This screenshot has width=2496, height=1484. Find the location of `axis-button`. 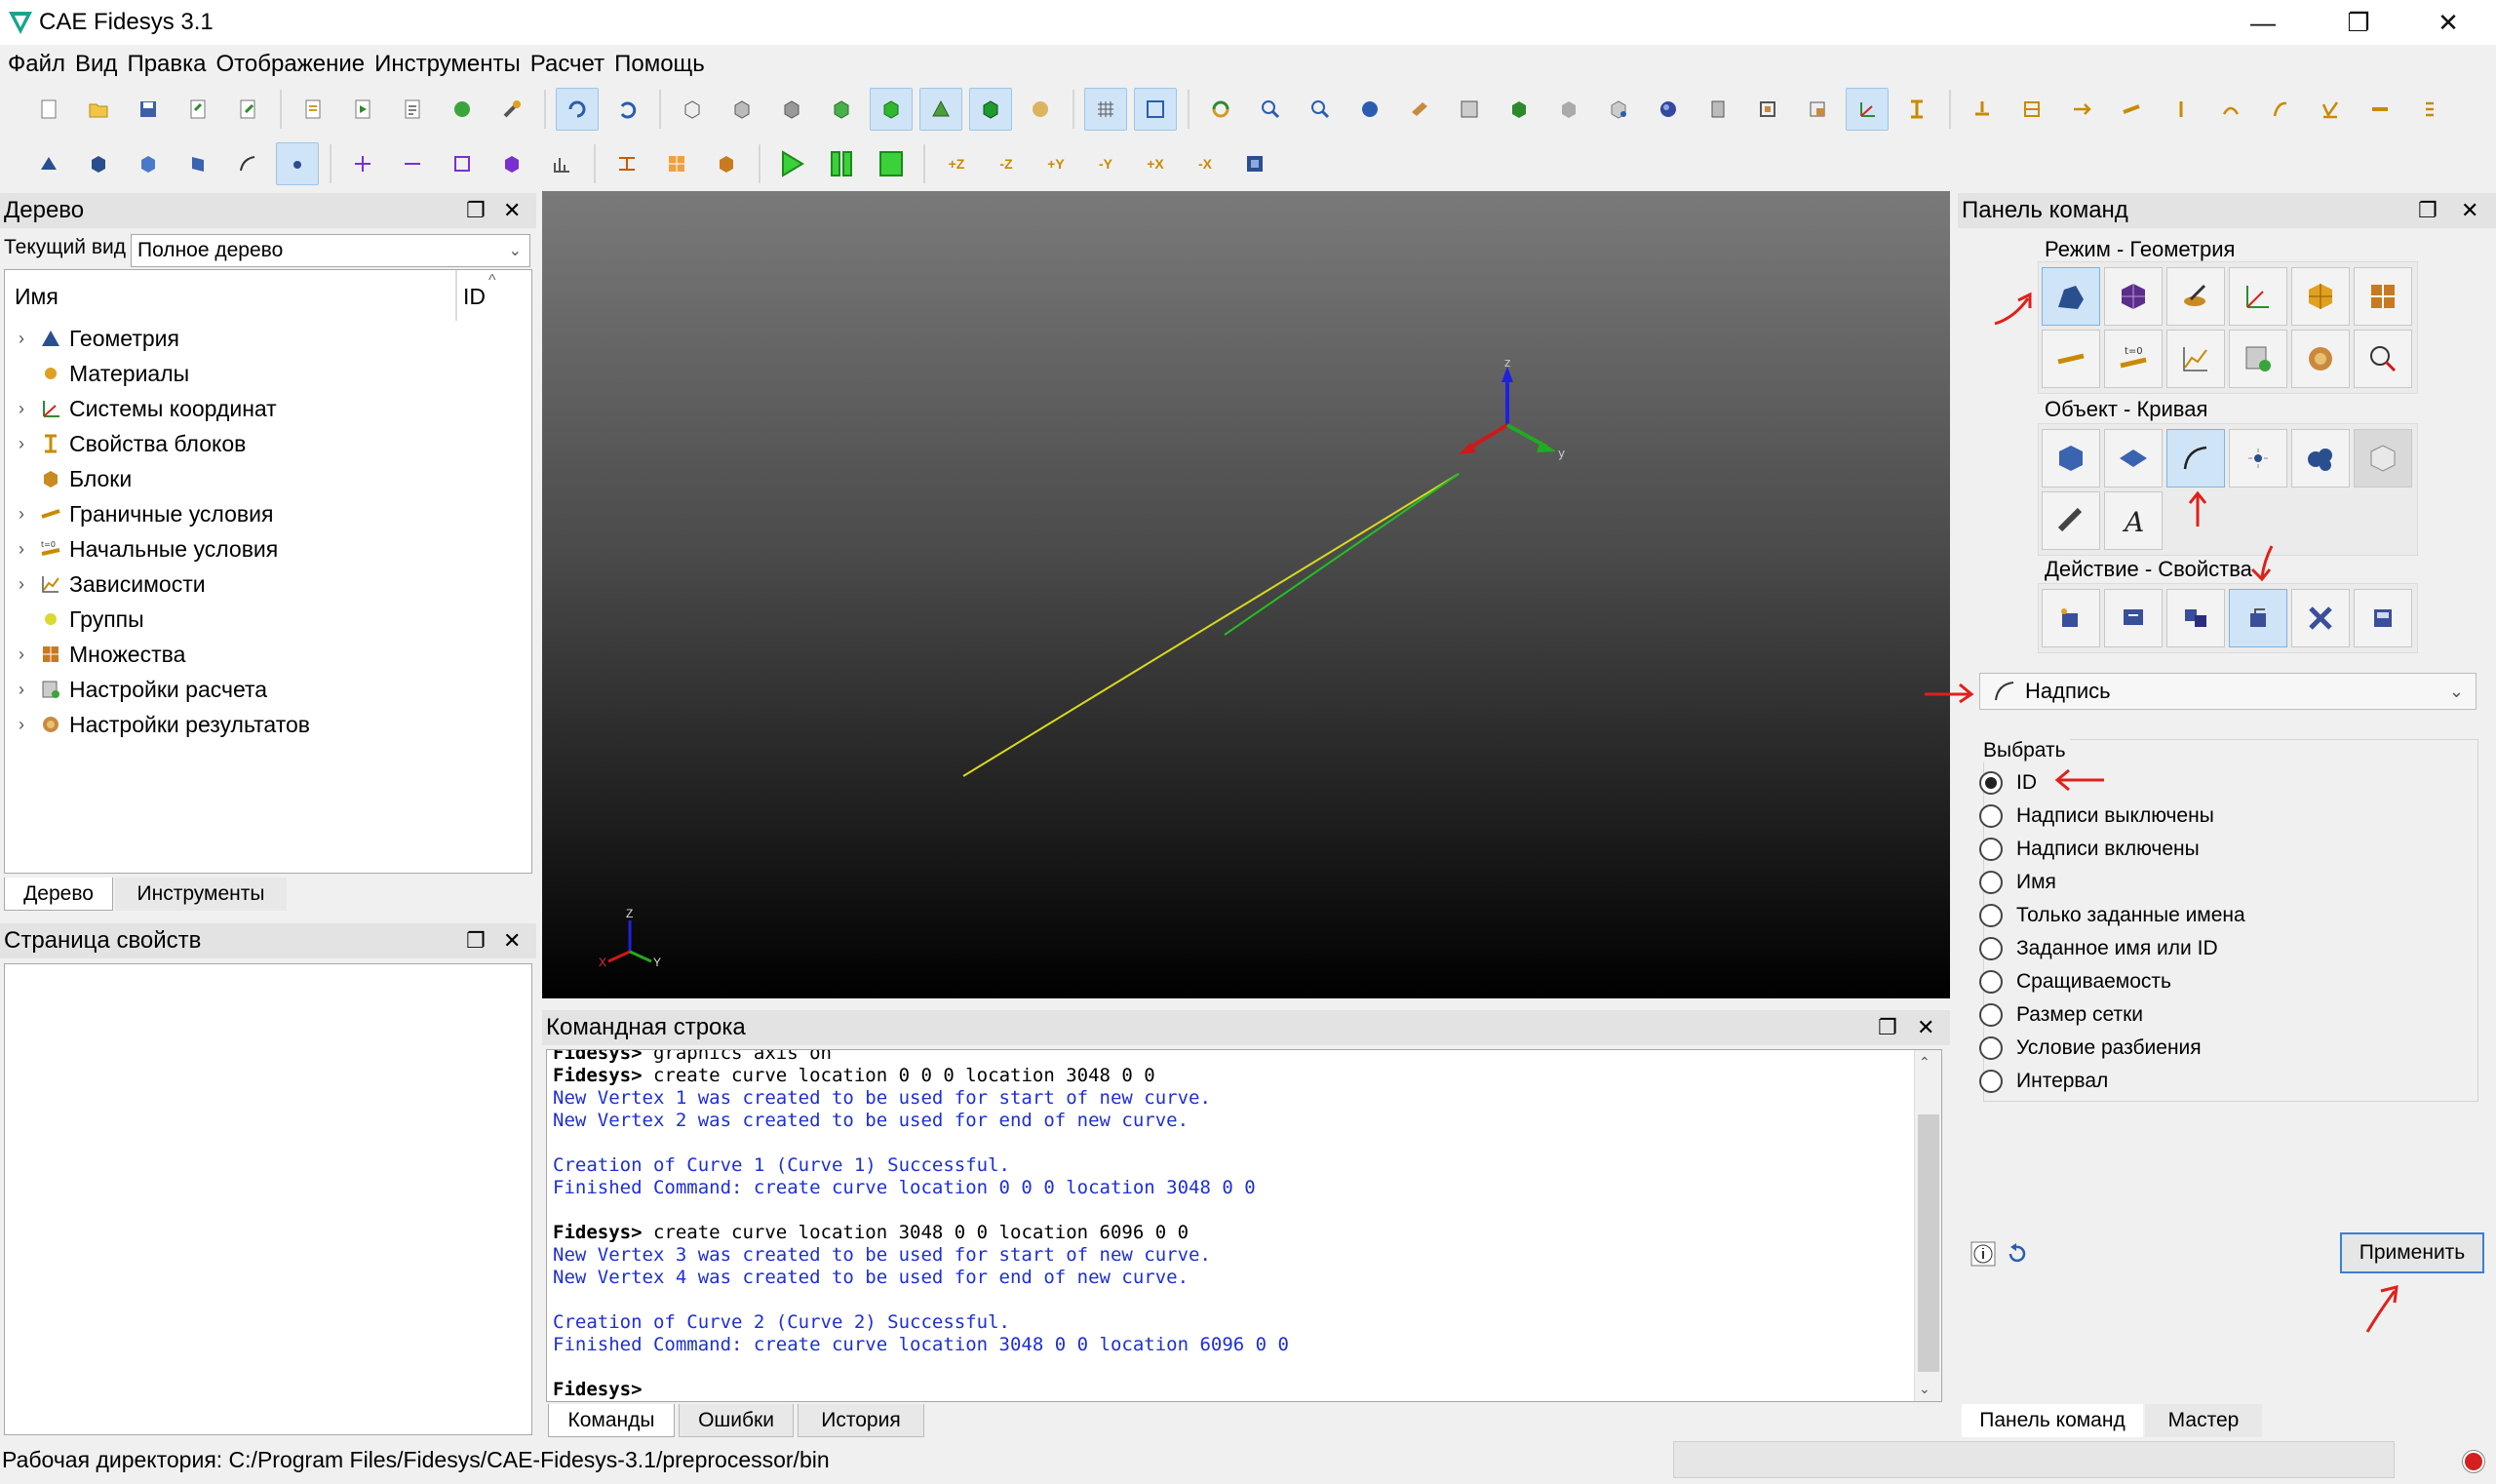

axis-button is located at coordinates (1867, 109).